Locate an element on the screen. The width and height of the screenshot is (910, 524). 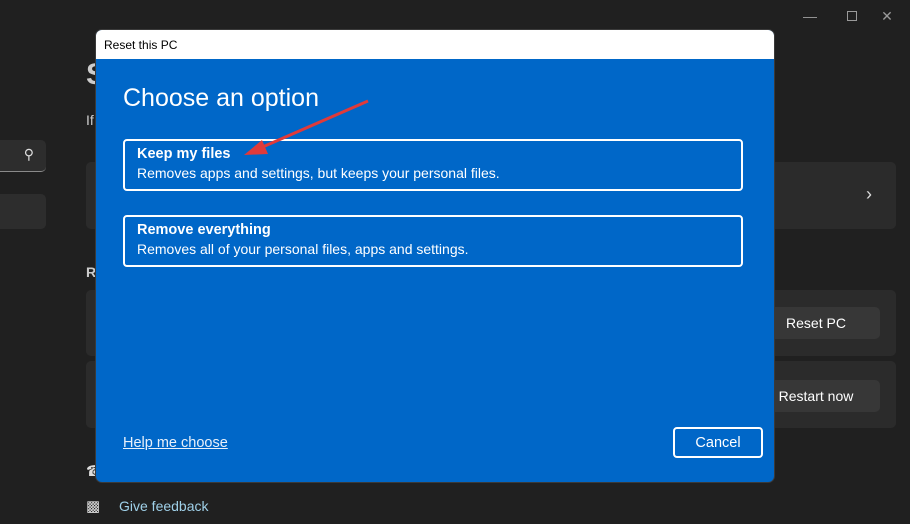
annotation-arrow-icon is located at coordinates (306, 127).